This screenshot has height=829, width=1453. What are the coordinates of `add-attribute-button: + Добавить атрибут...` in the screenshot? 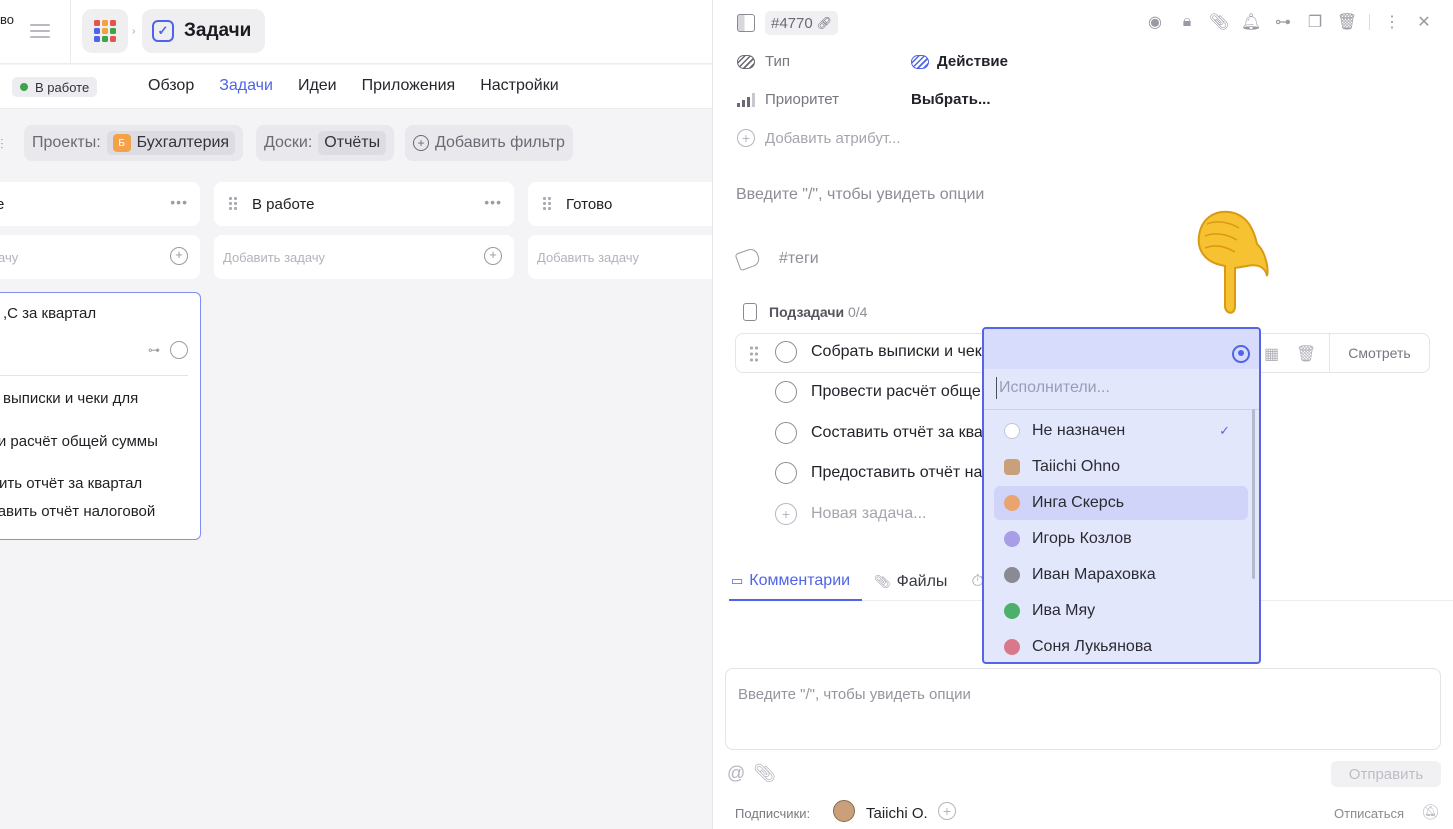 It's located at (819, 138).